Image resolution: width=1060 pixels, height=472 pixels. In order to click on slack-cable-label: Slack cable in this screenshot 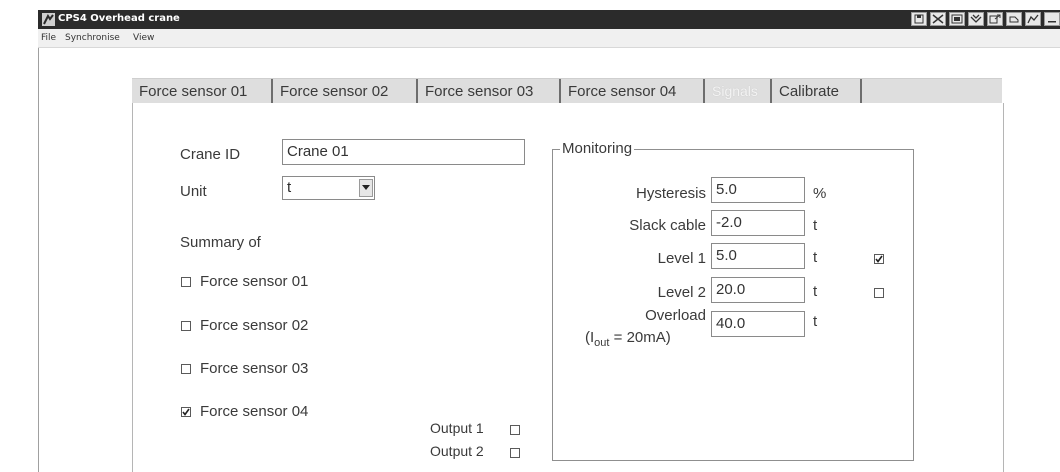, I will do `click(667, 225)`.